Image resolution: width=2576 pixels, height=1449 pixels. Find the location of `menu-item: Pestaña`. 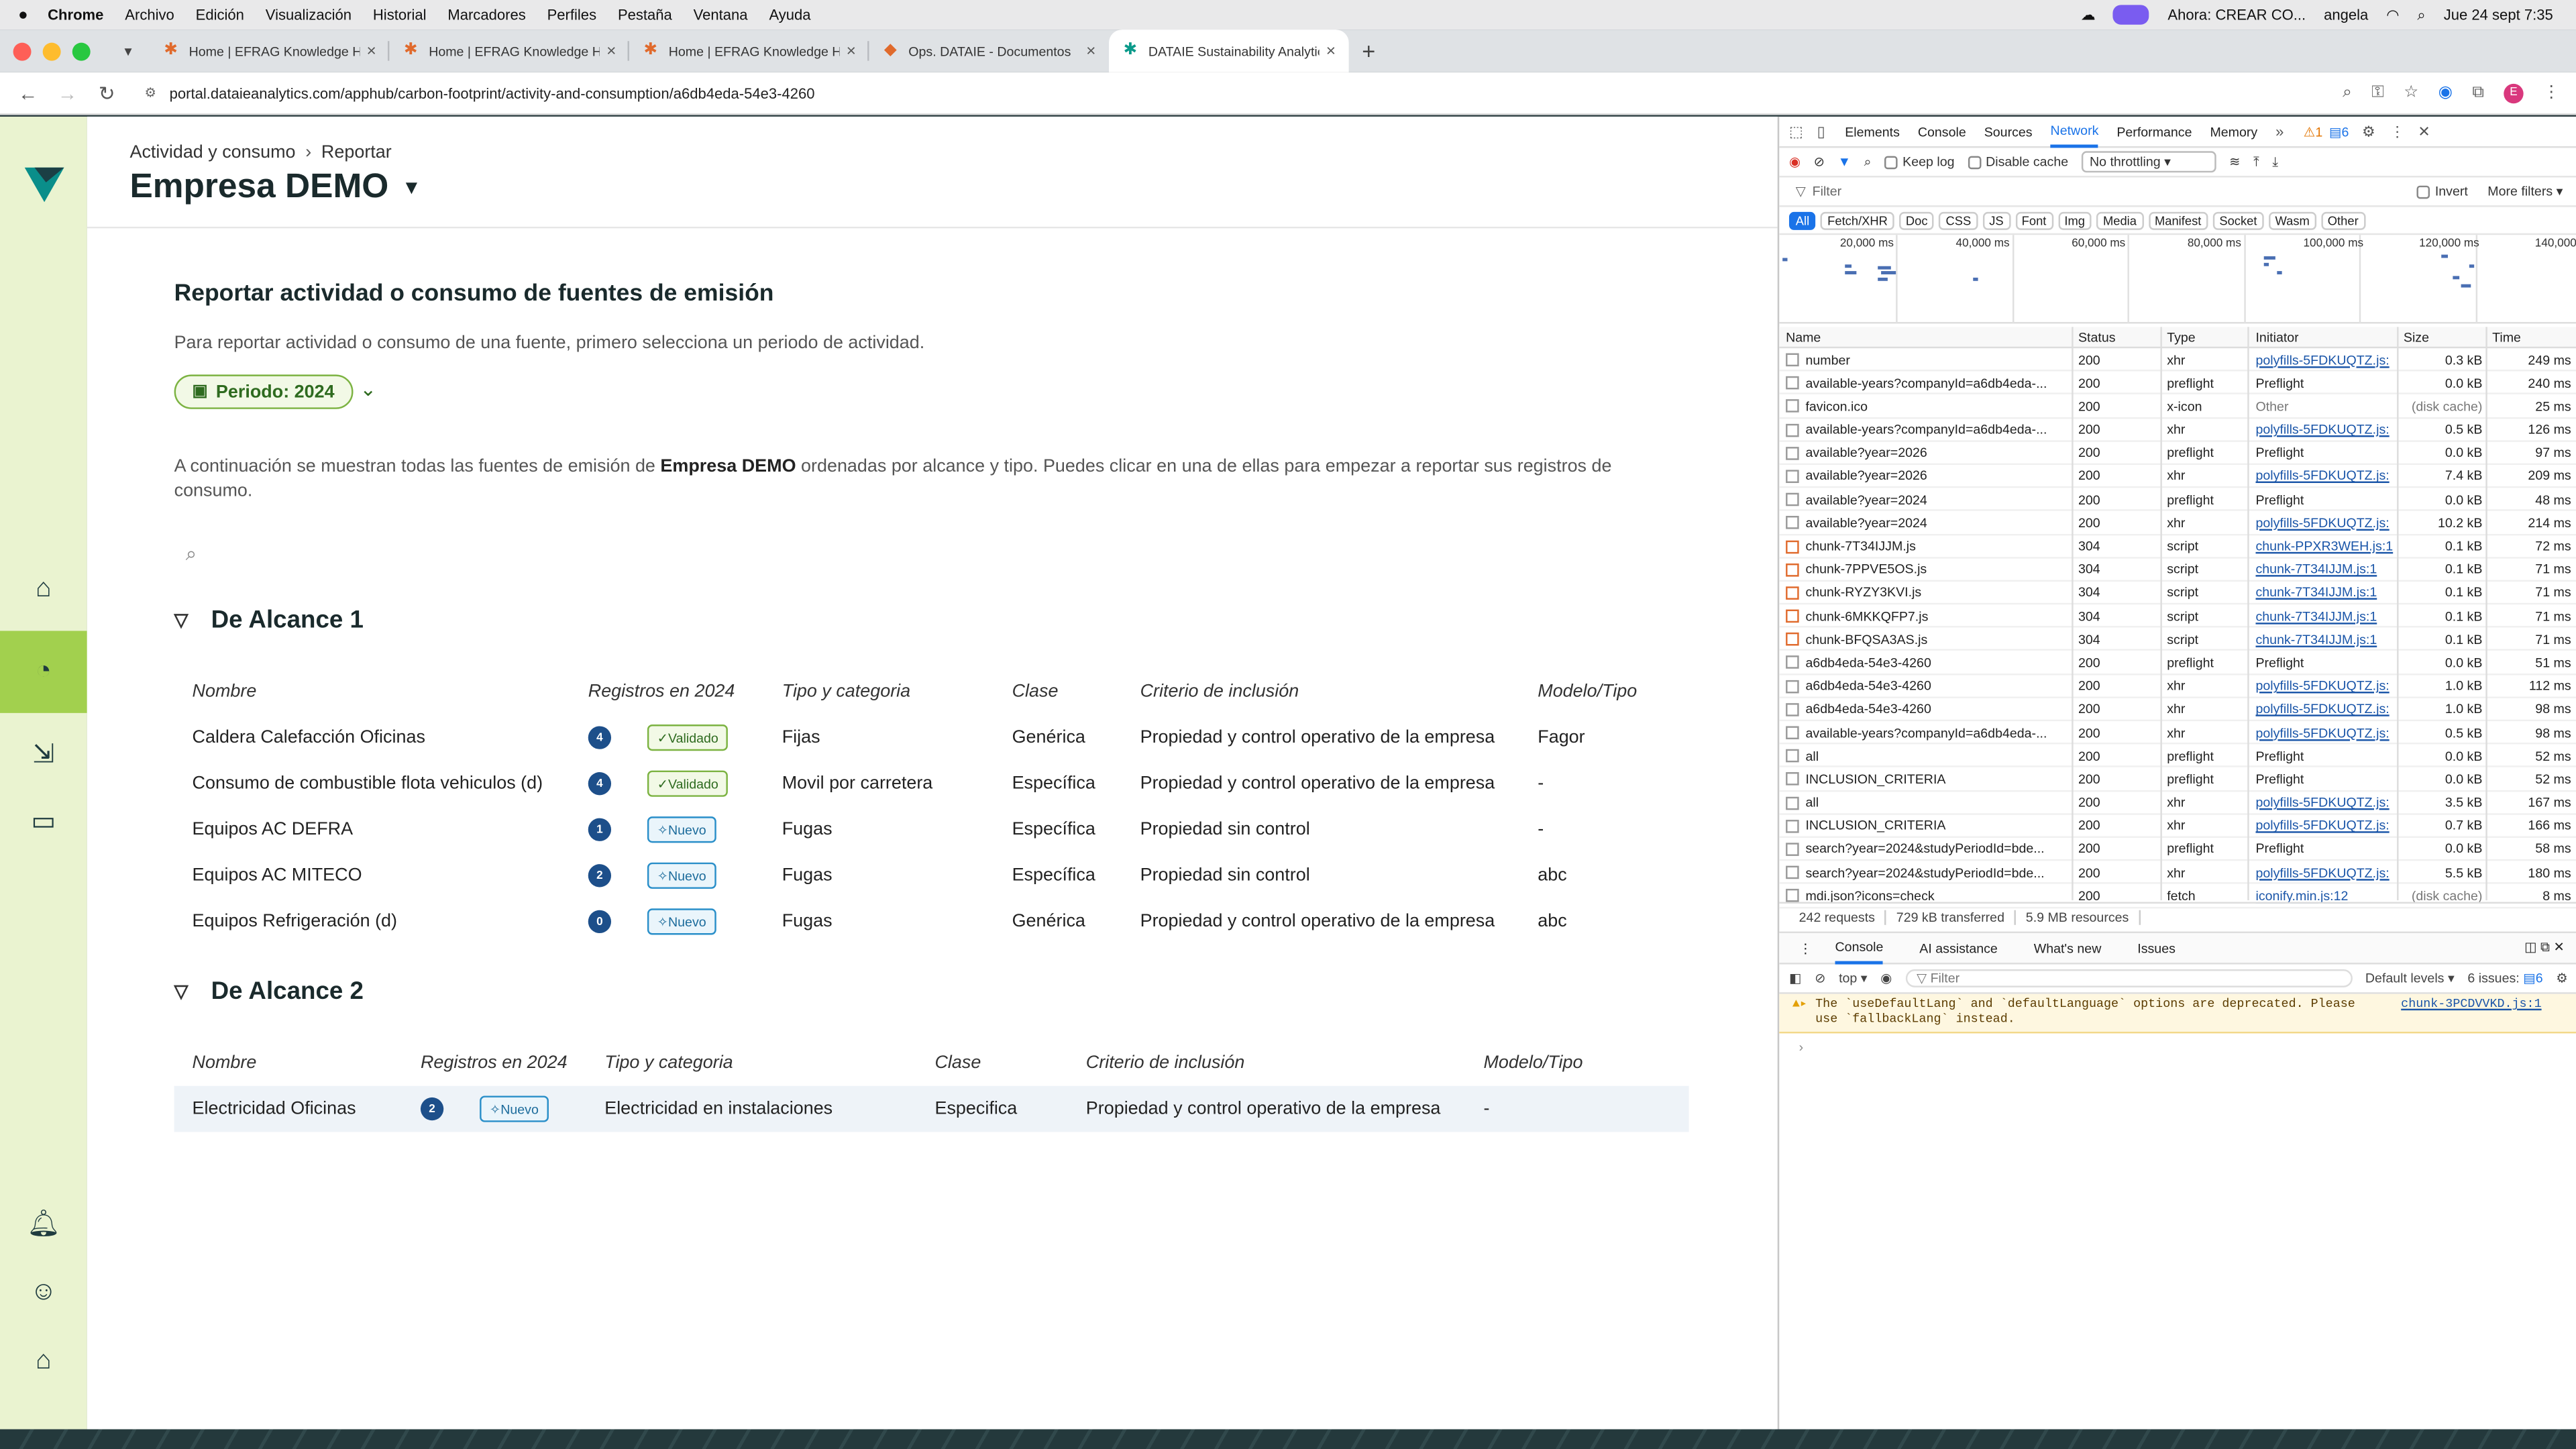

menu-item: Pestaña is located at coordinates (645, 15).